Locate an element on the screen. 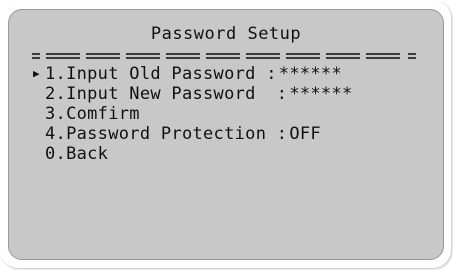  menu-item-input-new-password: 2.Input New Password : ****** is located at coordinates (193, 94).